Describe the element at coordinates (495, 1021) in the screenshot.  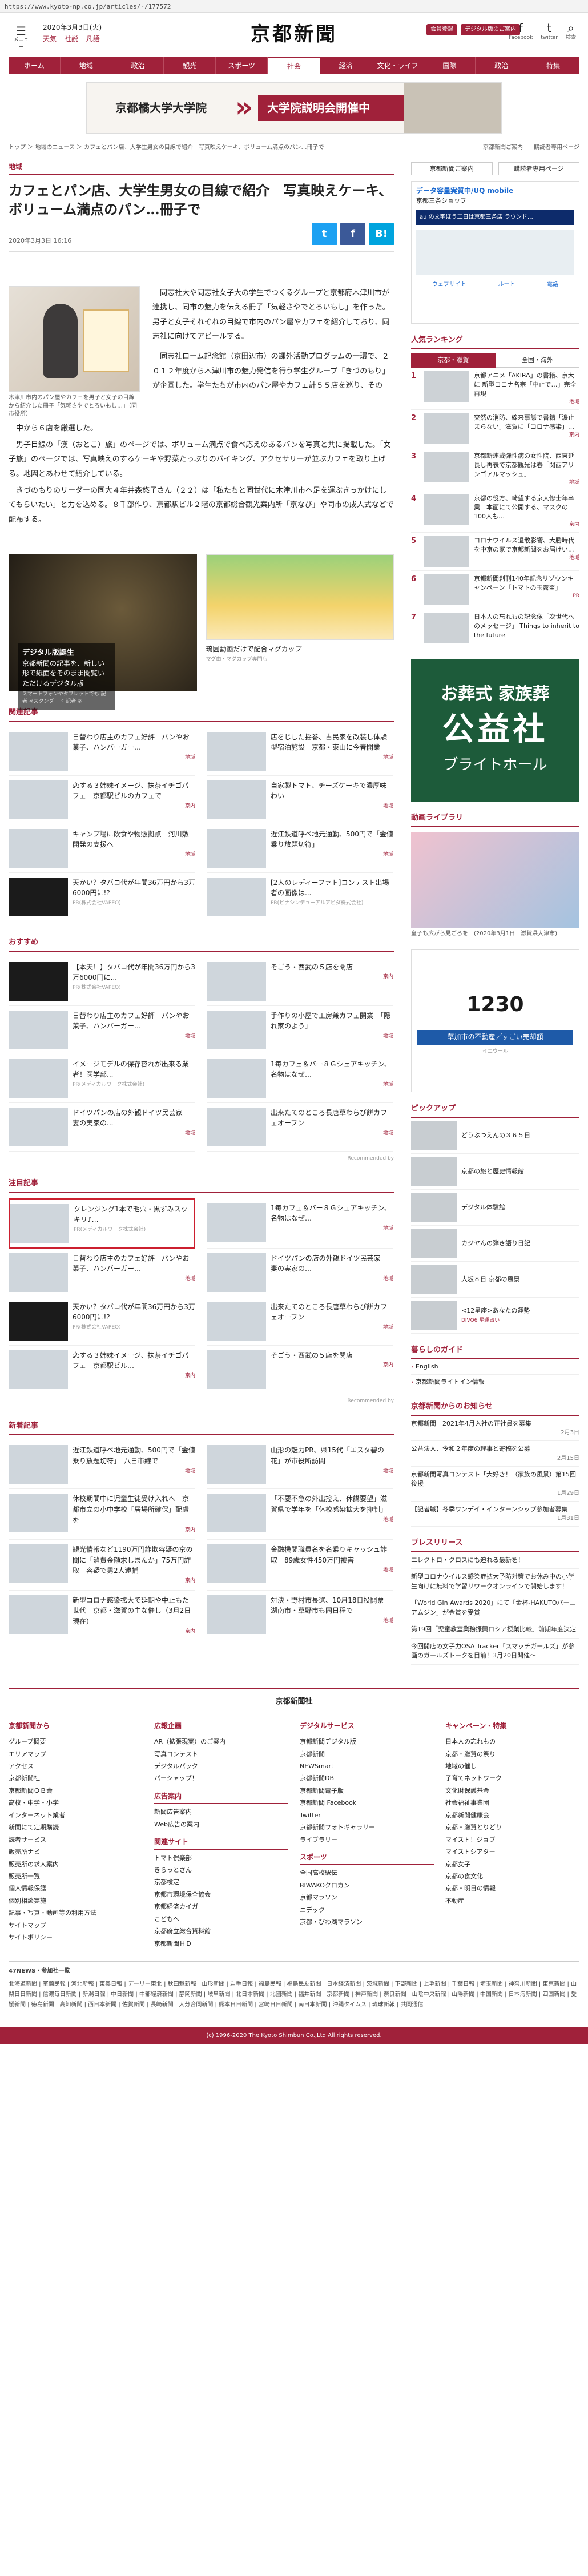
I see `real-estate-ad: 1230 草加市の不動産／すごい売却額 イエウール` at that location.